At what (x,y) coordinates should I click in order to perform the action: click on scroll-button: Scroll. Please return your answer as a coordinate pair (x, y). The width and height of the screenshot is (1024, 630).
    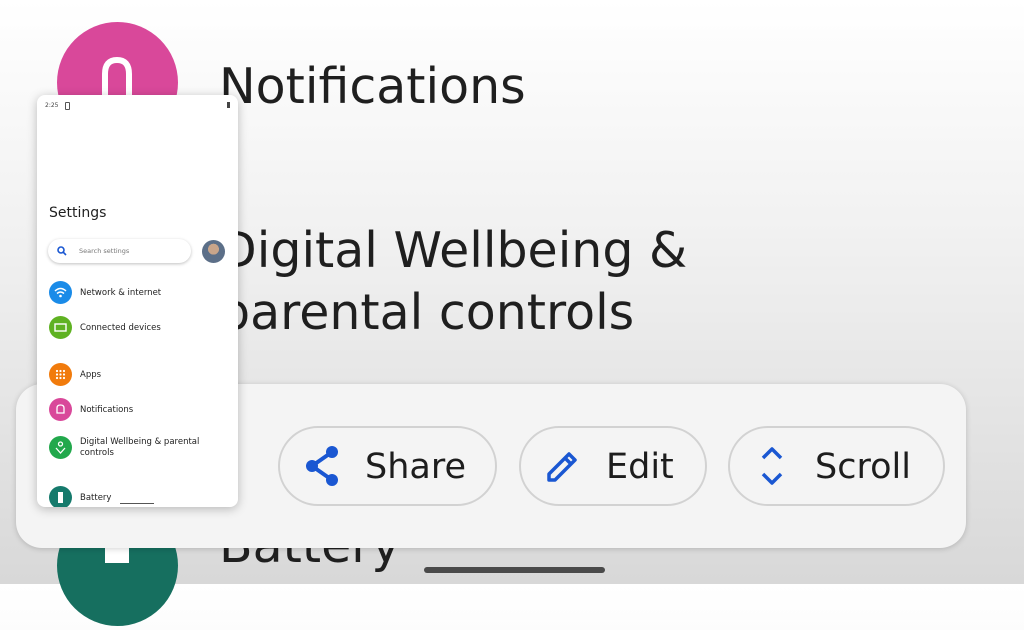
    Looking at the image, I should click on (836, 466).